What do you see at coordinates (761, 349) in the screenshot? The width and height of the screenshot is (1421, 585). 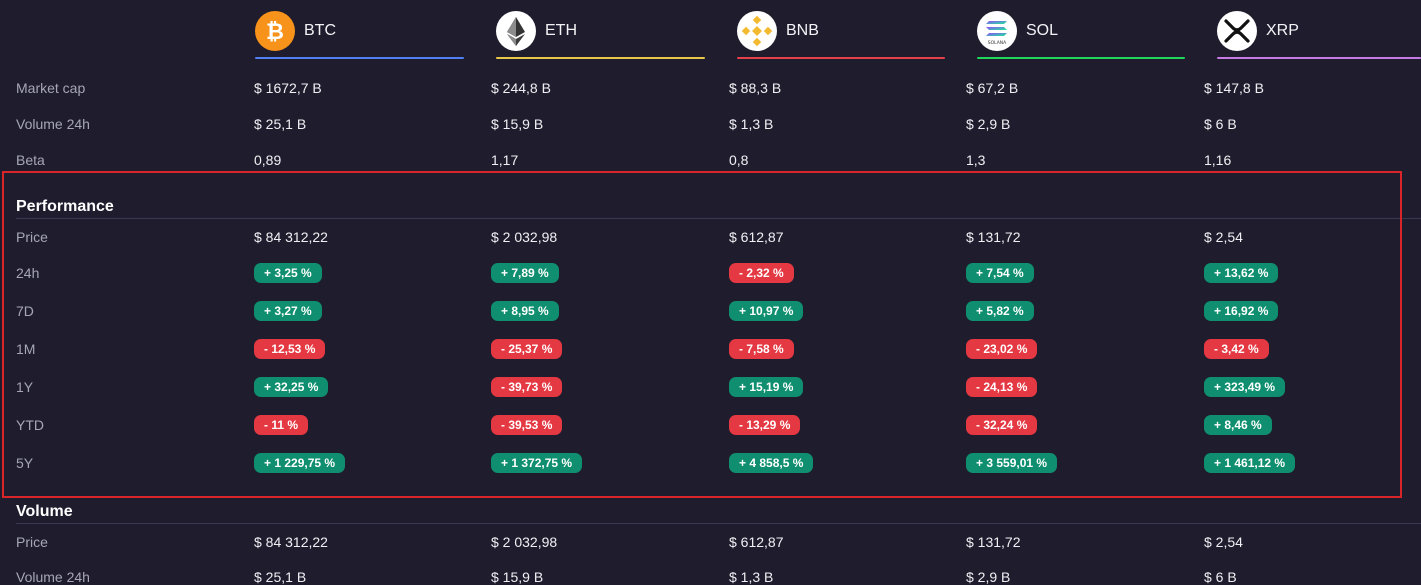 I see `change-1m-bnb: - 7,58 %` at bounding box center [761, 349].